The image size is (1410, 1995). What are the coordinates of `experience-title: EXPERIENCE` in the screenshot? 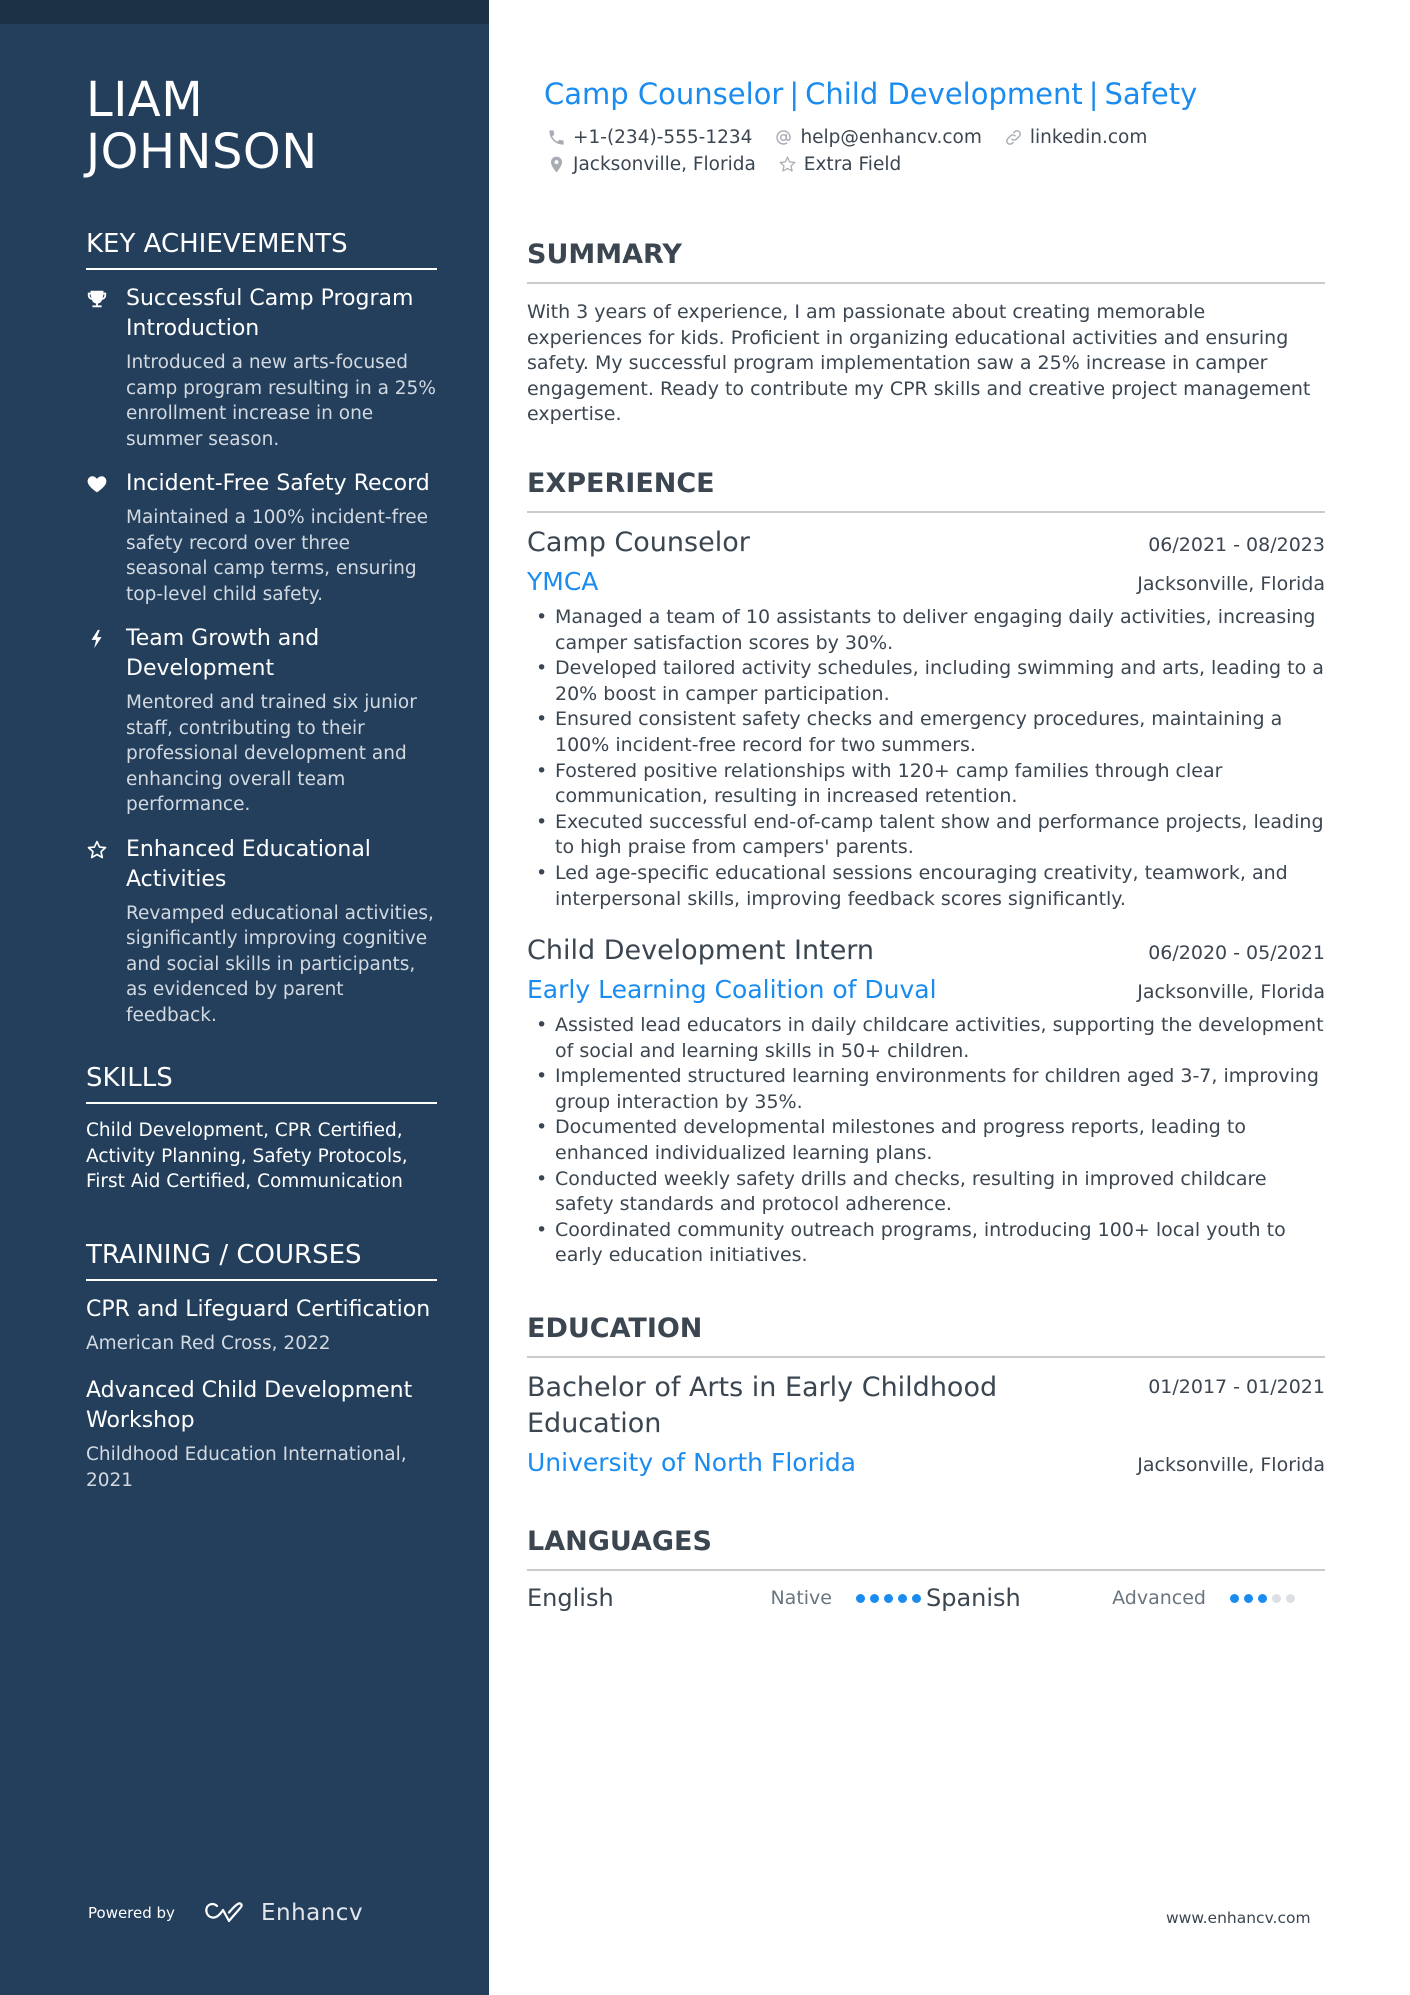 It's located at (926, 490).